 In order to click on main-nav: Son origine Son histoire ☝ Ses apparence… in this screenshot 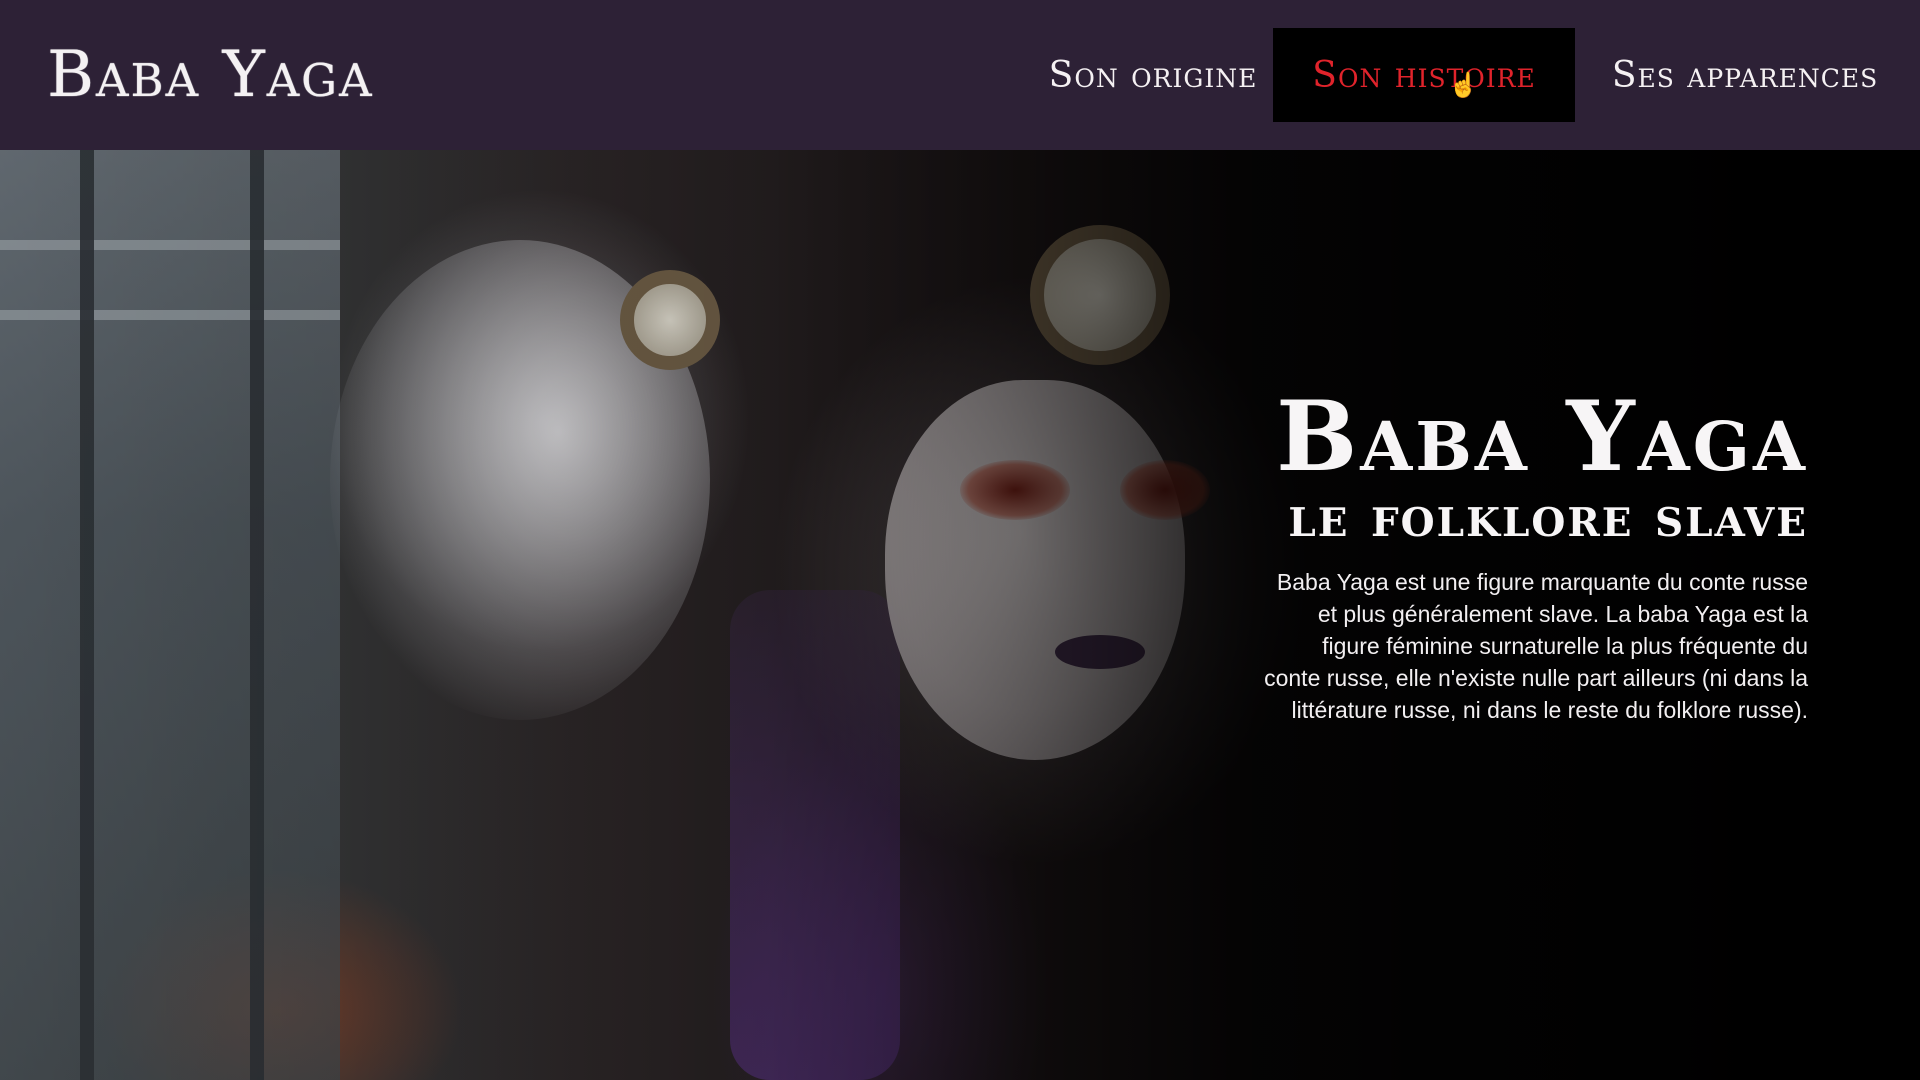, I will do `click(1478, 75)`.